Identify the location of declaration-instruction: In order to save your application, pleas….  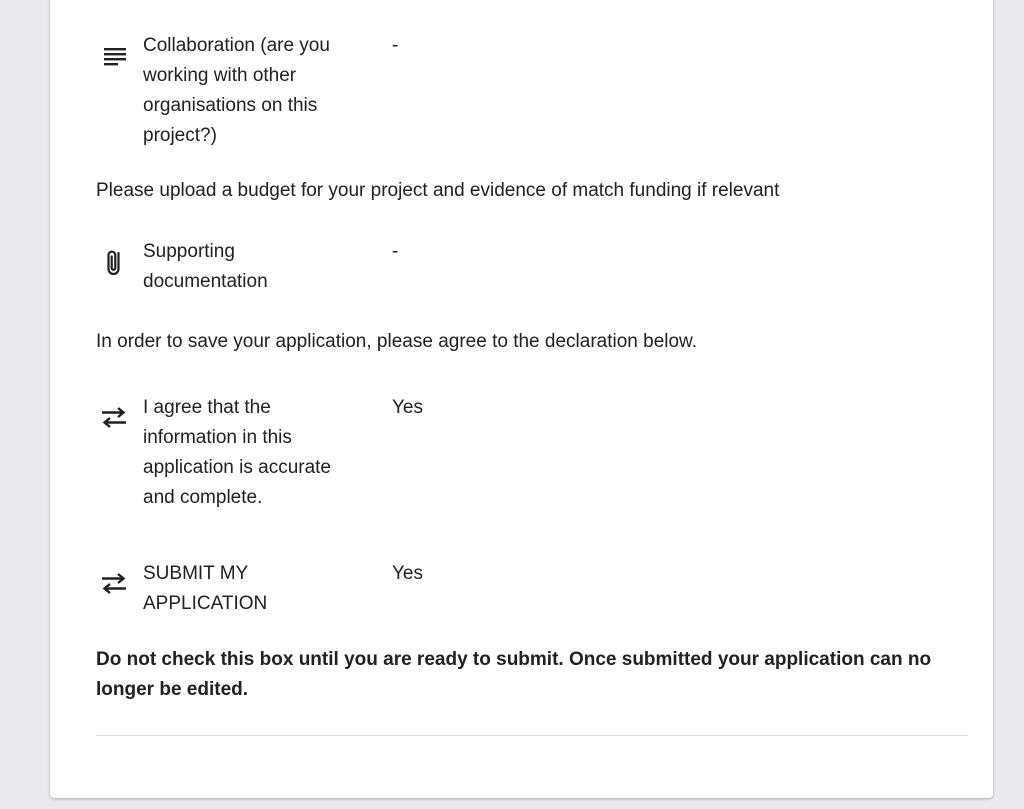
(396, 341).